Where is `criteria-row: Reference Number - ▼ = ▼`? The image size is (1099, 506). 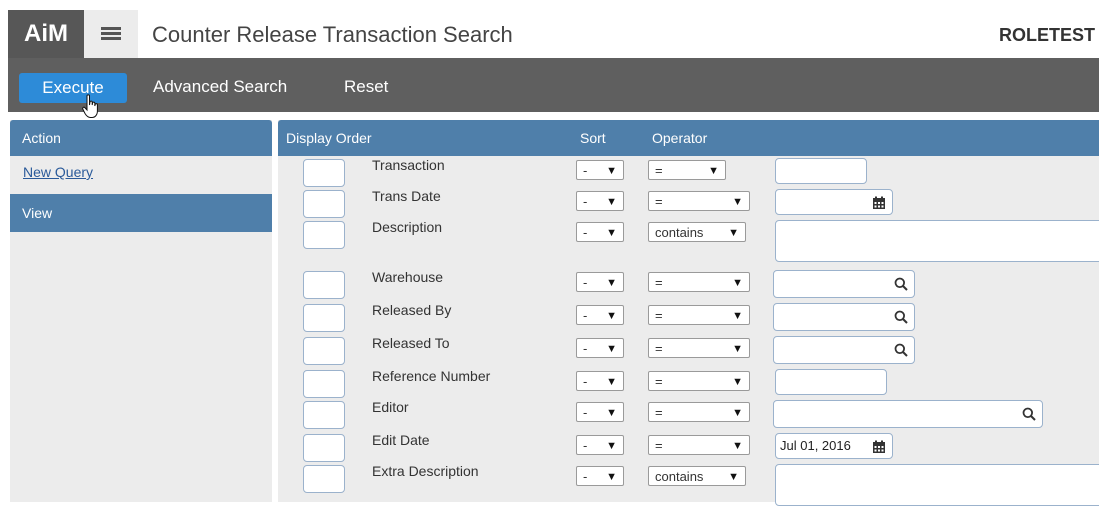 criteria-row: Reference Number - ▼ = ▼ is located at coordinates (688, 384).